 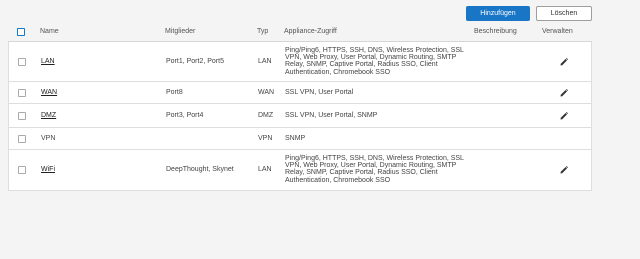 I want to click on zone-name-link: DMZ, so click(x=48, y=115).